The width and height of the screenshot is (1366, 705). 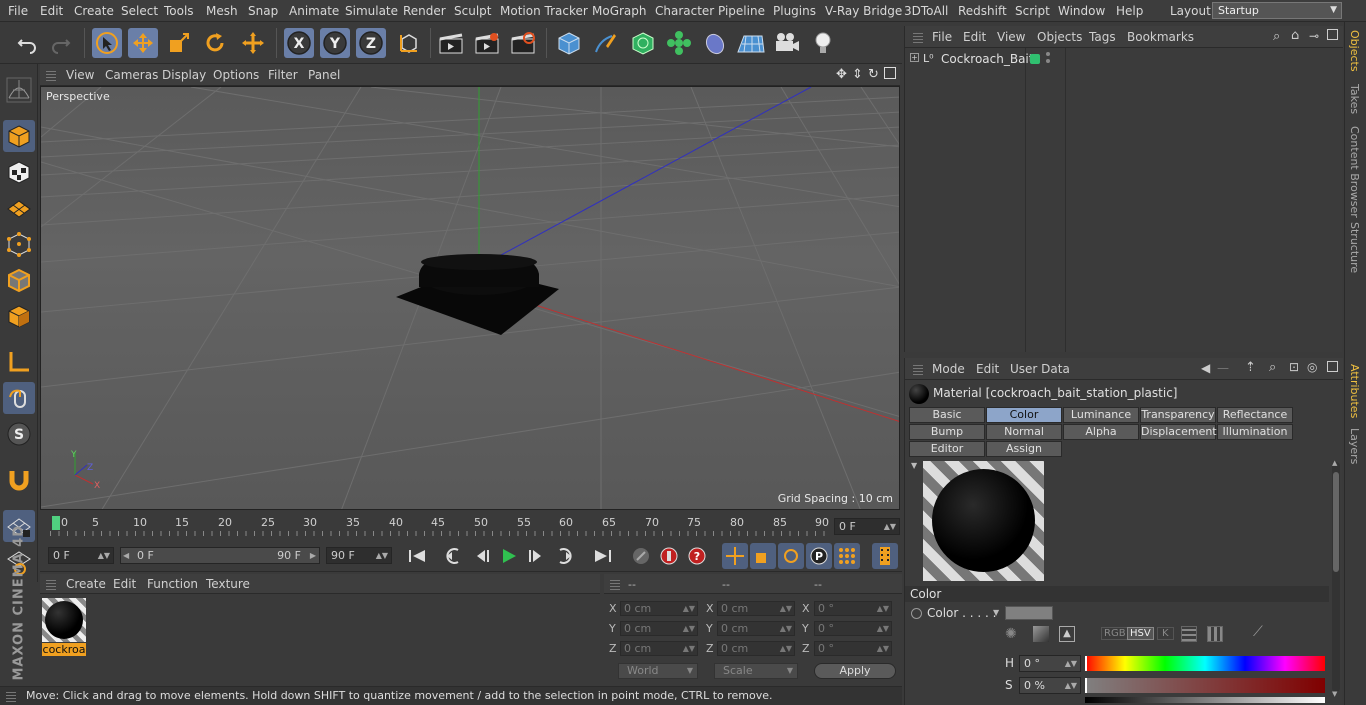 What do you see at coordinates (1160, 37) in the screenshot?
I see `object-menu-bookmarks: Bookmarks` at bounding box center [1160, 37].